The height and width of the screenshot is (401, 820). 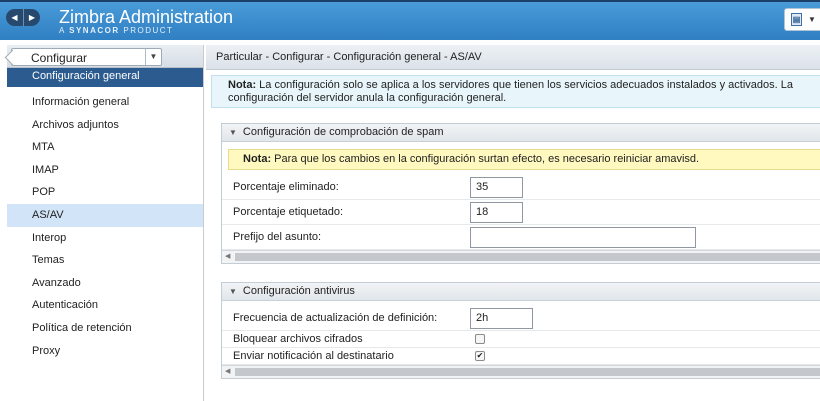 I want to click on tag-percent-label: Porcentaje etiquetado:, so click(x=288, y=212).